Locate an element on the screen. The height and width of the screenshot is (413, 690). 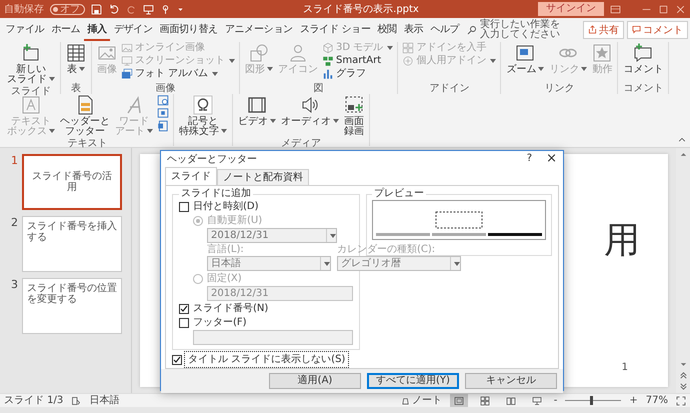
ribbon-tab: 表示 is located at coordinates (413, 29).